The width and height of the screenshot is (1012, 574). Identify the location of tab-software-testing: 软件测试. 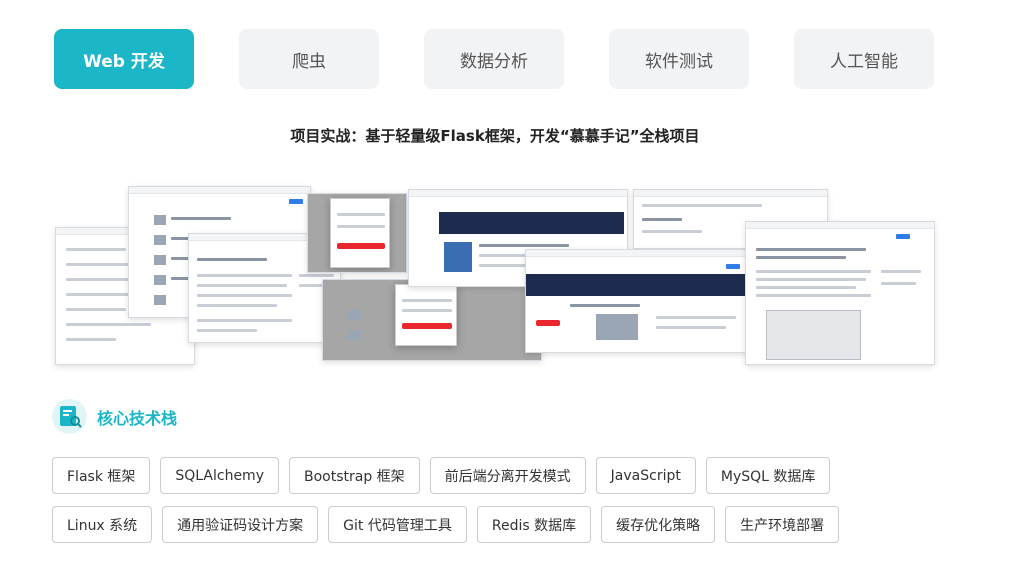
(679, 59).